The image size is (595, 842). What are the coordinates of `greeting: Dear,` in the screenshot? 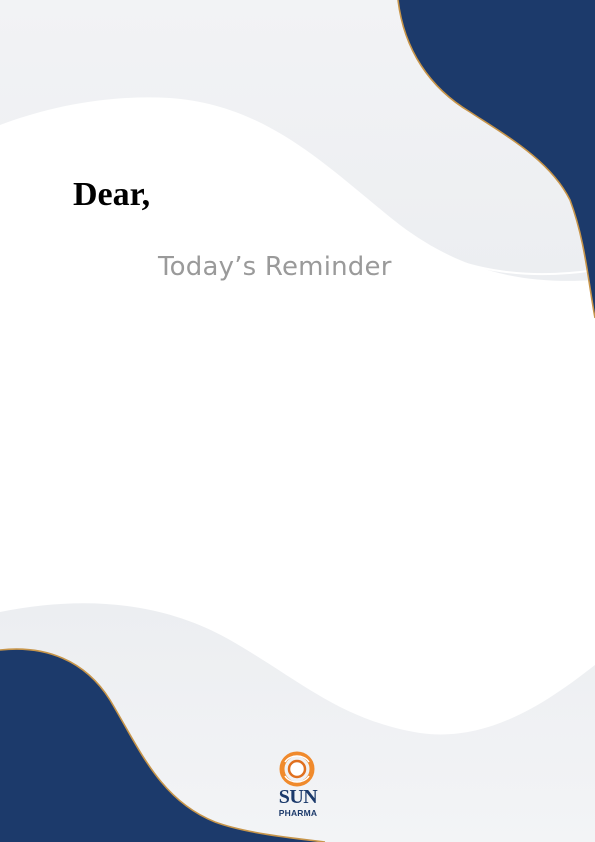 It's located at (112, 194).